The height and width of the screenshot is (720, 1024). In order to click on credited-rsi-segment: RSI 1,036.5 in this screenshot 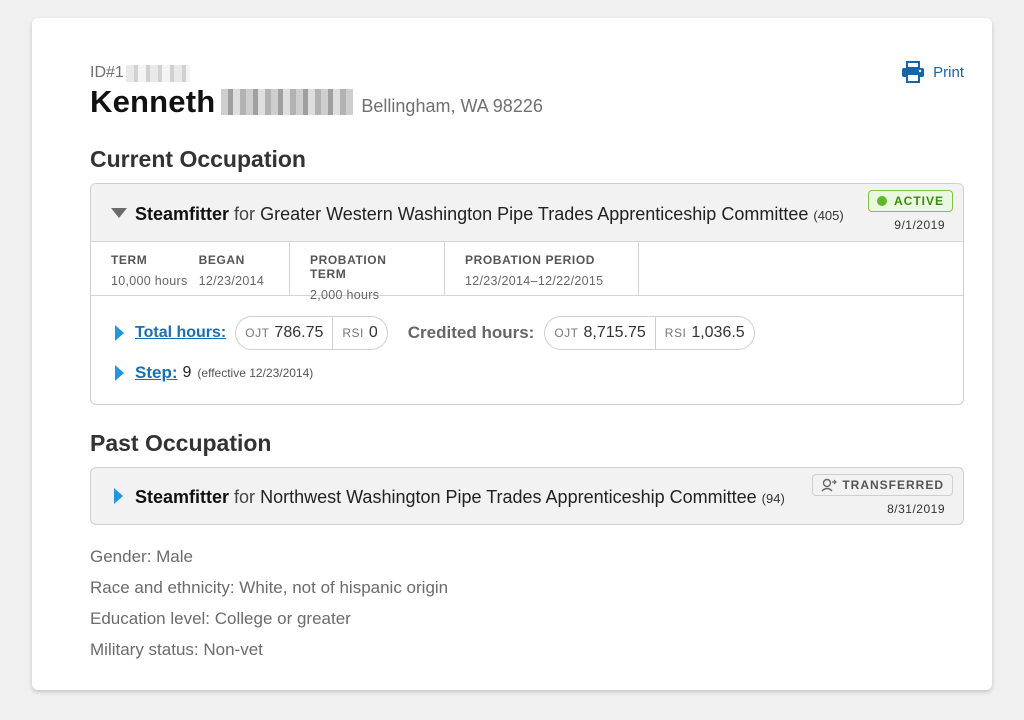, I will do `click(704, 333)`.